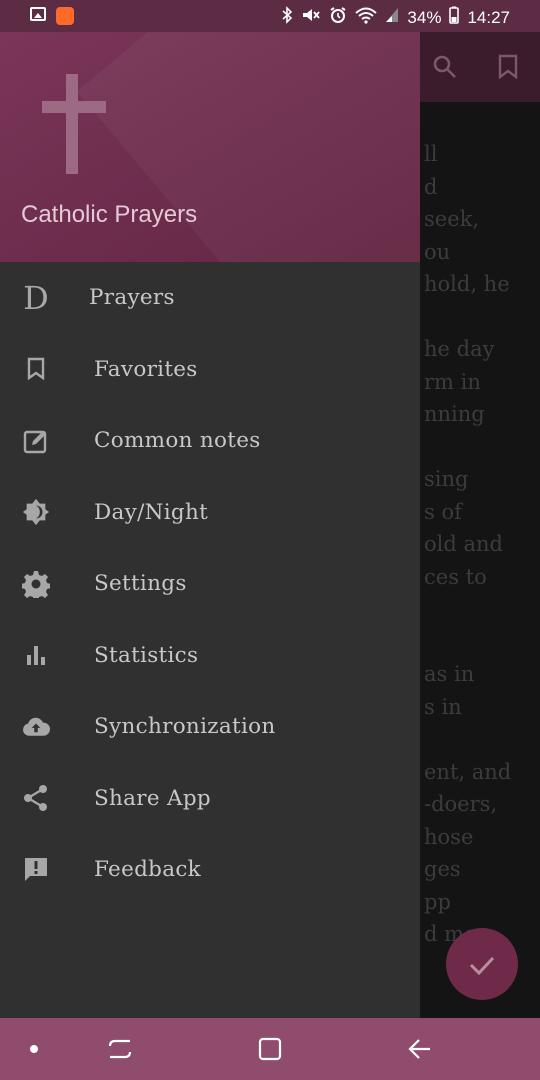 The image size is (540, 1080). What do you see at coordinates (437, 901) in the screenshot?
I see `background-text-line: pp` at bounding box center [437, 901].